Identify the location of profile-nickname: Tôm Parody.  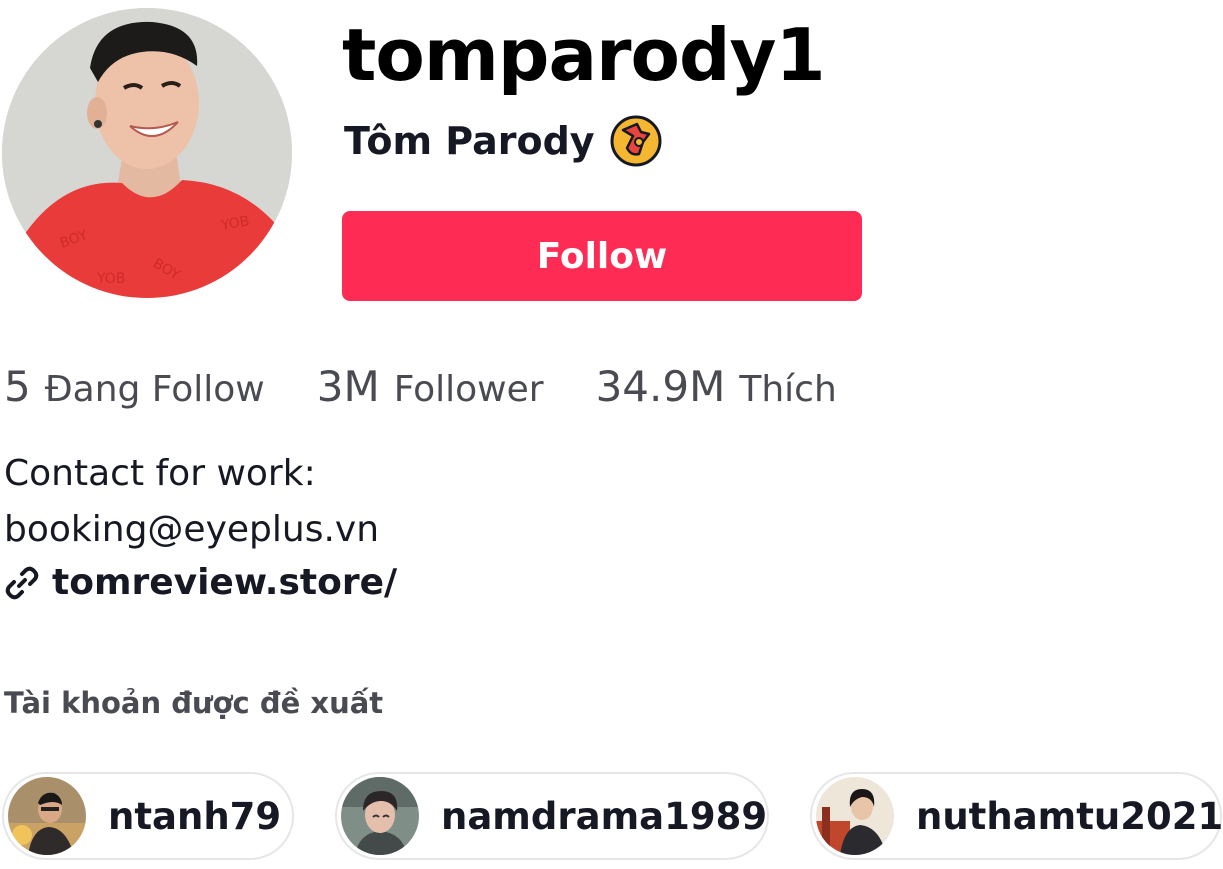
(469, 141).